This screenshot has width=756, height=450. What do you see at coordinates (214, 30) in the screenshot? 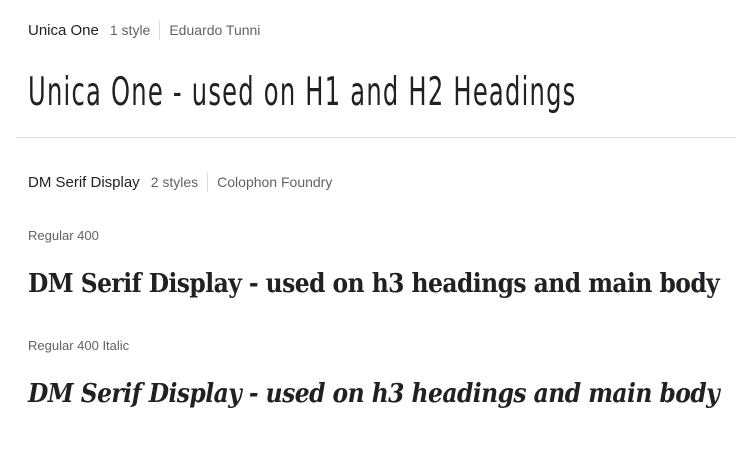
I see `designer-name: Eduardo Tunni` at bounding box center [214, 30].